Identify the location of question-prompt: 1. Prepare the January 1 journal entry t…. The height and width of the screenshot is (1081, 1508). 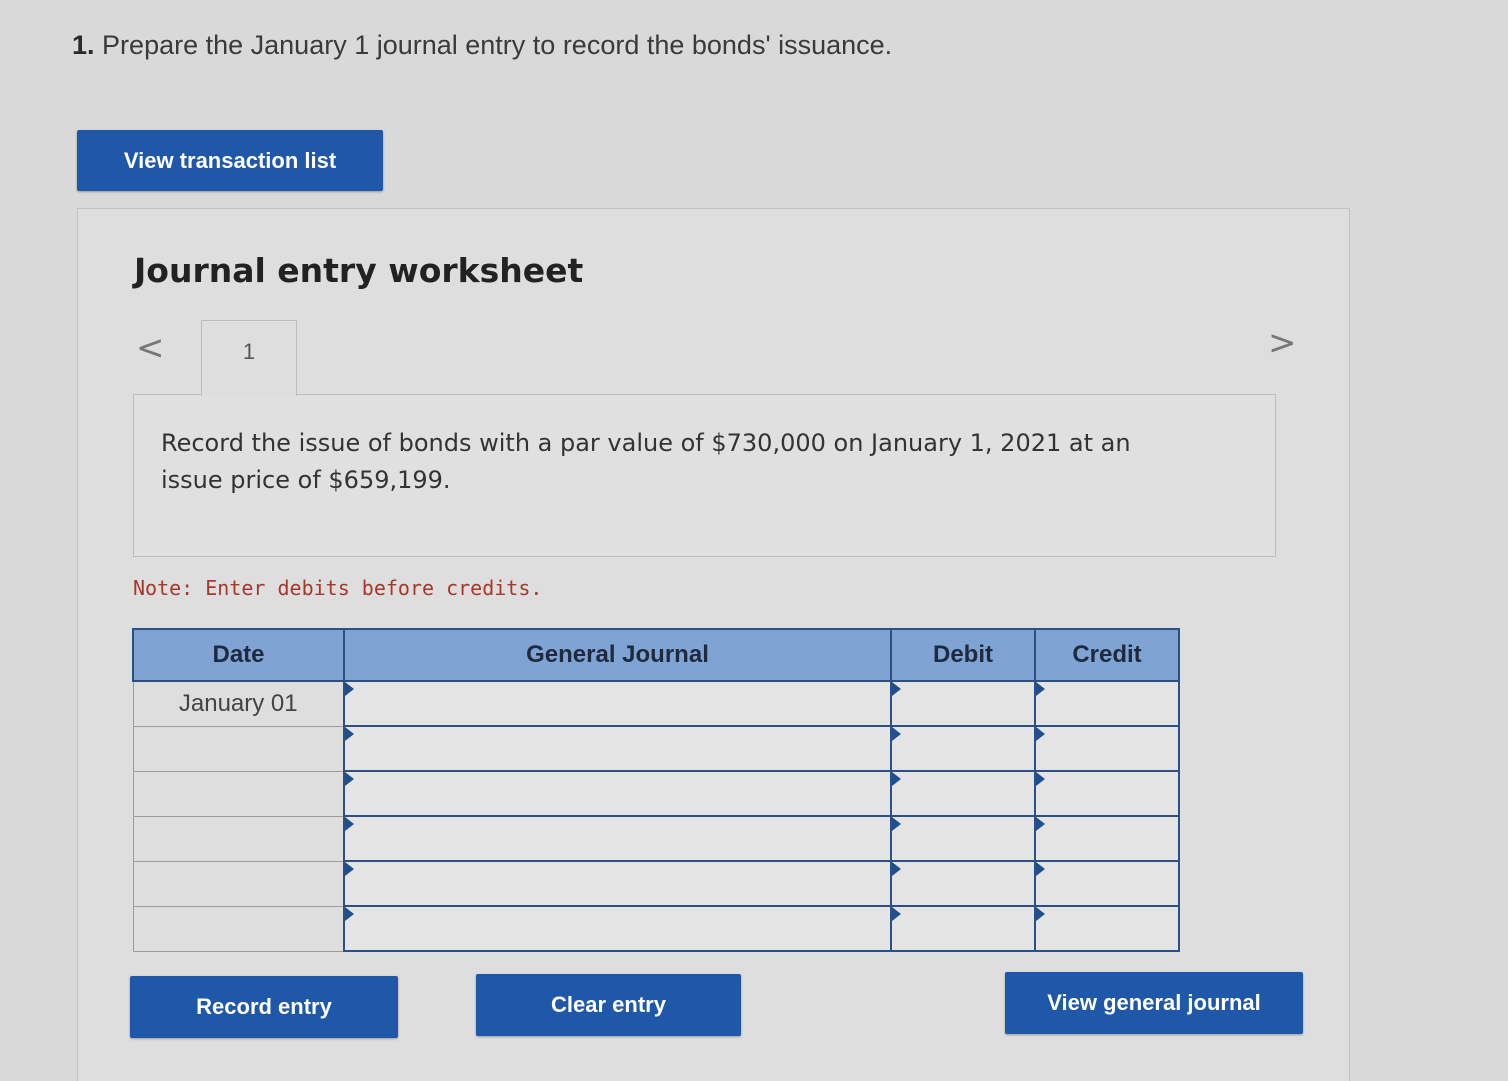
(482, 45).